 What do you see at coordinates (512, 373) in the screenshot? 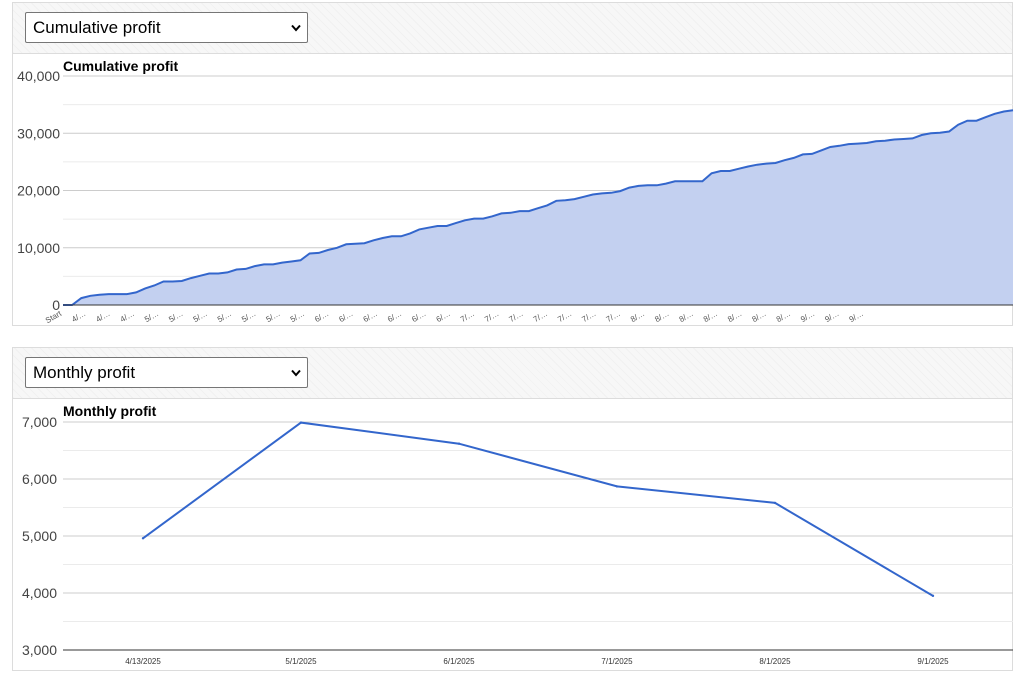
I see `chart-selector-bar: Monthly profit` at bounding box center [512, 373].